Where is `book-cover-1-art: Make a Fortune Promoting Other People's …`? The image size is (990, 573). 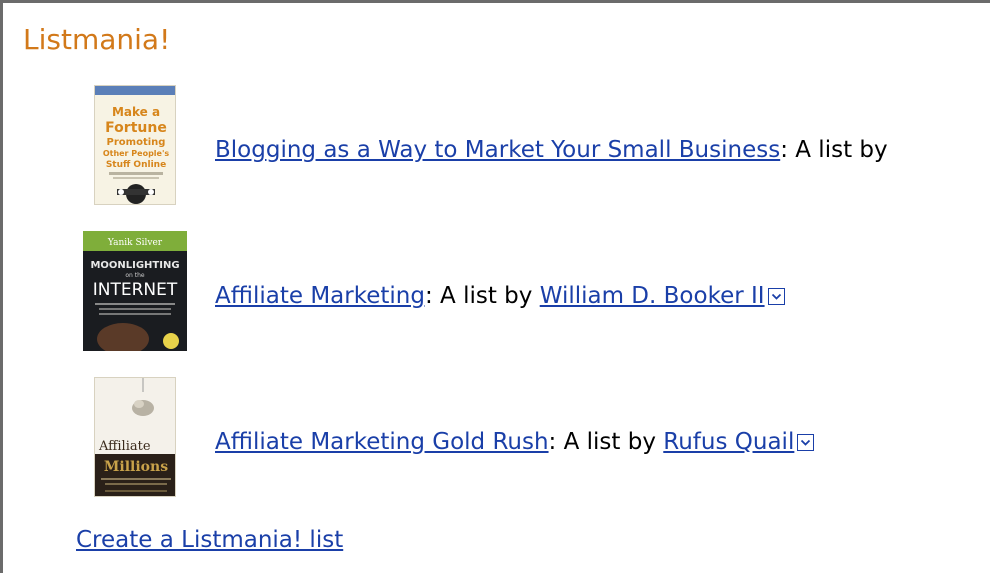
book-cover-1-art: Make a Fortune Promoting Other People's … is located at coordinates (135, 145).